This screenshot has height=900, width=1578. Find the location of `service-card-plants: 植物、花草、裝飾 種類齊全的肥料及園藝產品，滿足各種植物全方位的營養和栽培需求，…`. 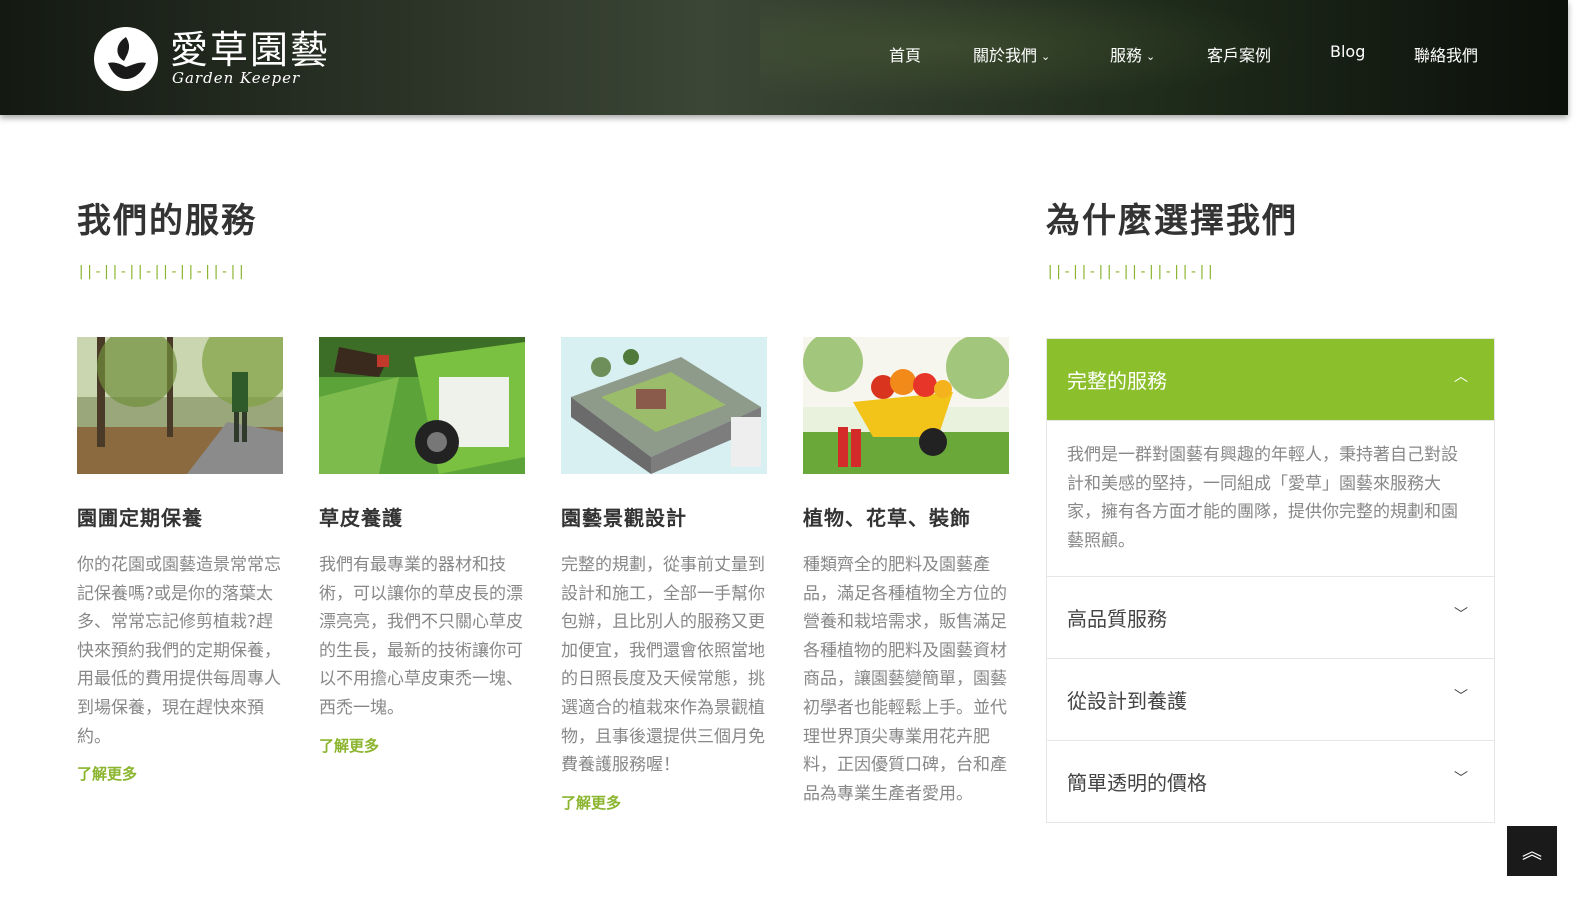

service-card-plants: 植物、花草、裝飾 種類齊全的肥料及園藝產品，滿足各種植物全方位的營養和栽培需求，… is located at coordinates (906, 572).